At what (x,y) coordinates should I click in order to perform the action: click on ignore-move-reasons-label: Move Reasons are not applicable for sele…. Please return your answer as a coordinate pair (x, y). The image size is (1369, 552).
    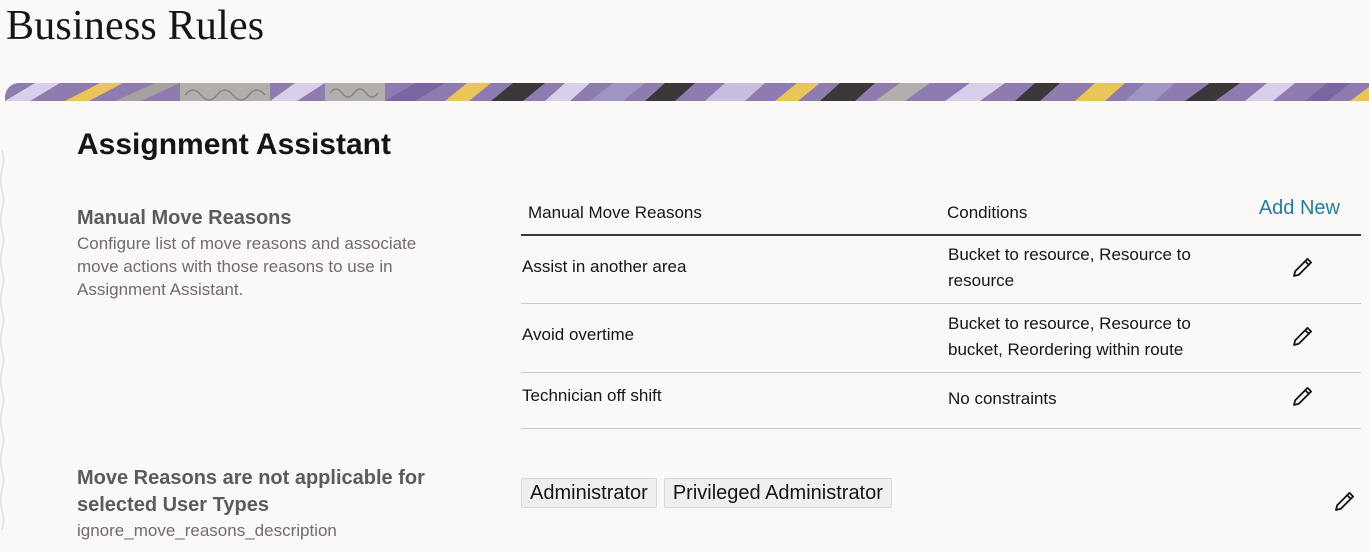
    Looking at the image, I should click on (251, 491).